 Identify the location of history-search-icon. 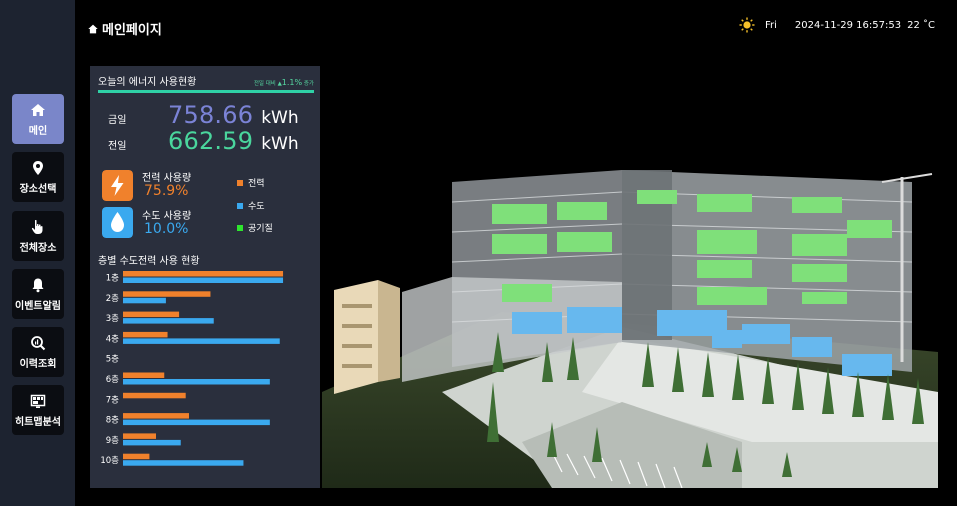
(38, 342).